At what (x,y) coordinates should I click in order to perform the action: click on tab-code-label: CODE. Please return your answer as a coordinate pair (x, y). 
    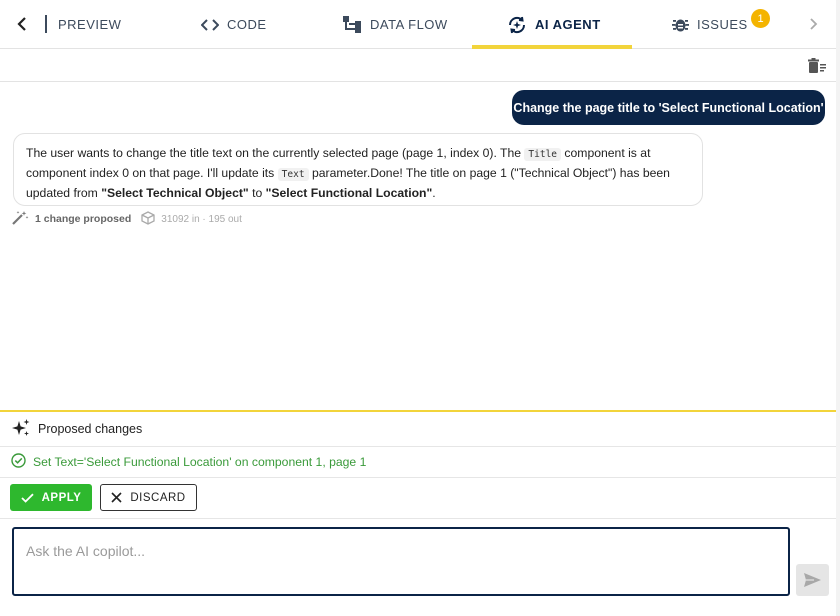
    Looking at the image, I should click on (247, 24).